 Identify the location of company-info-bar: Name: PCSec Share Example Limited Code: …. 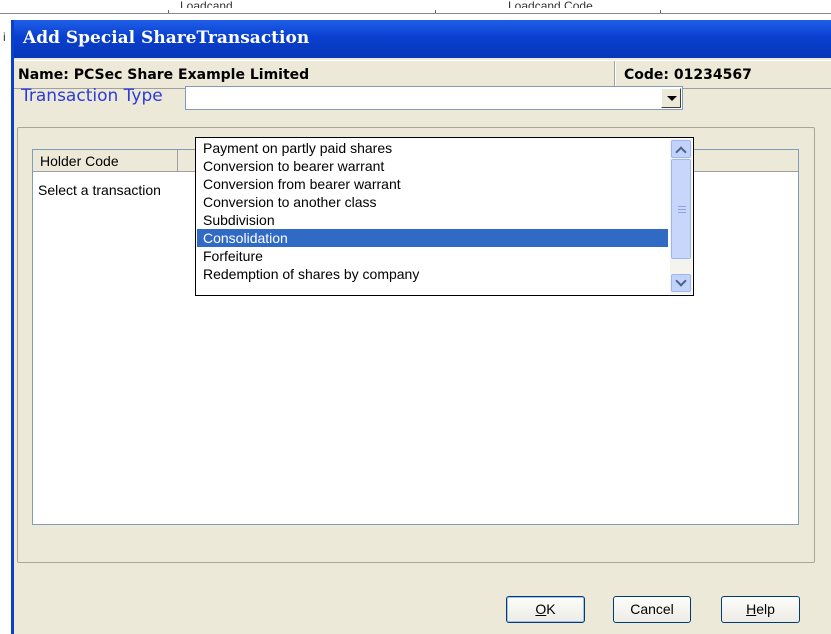
(422, 74).